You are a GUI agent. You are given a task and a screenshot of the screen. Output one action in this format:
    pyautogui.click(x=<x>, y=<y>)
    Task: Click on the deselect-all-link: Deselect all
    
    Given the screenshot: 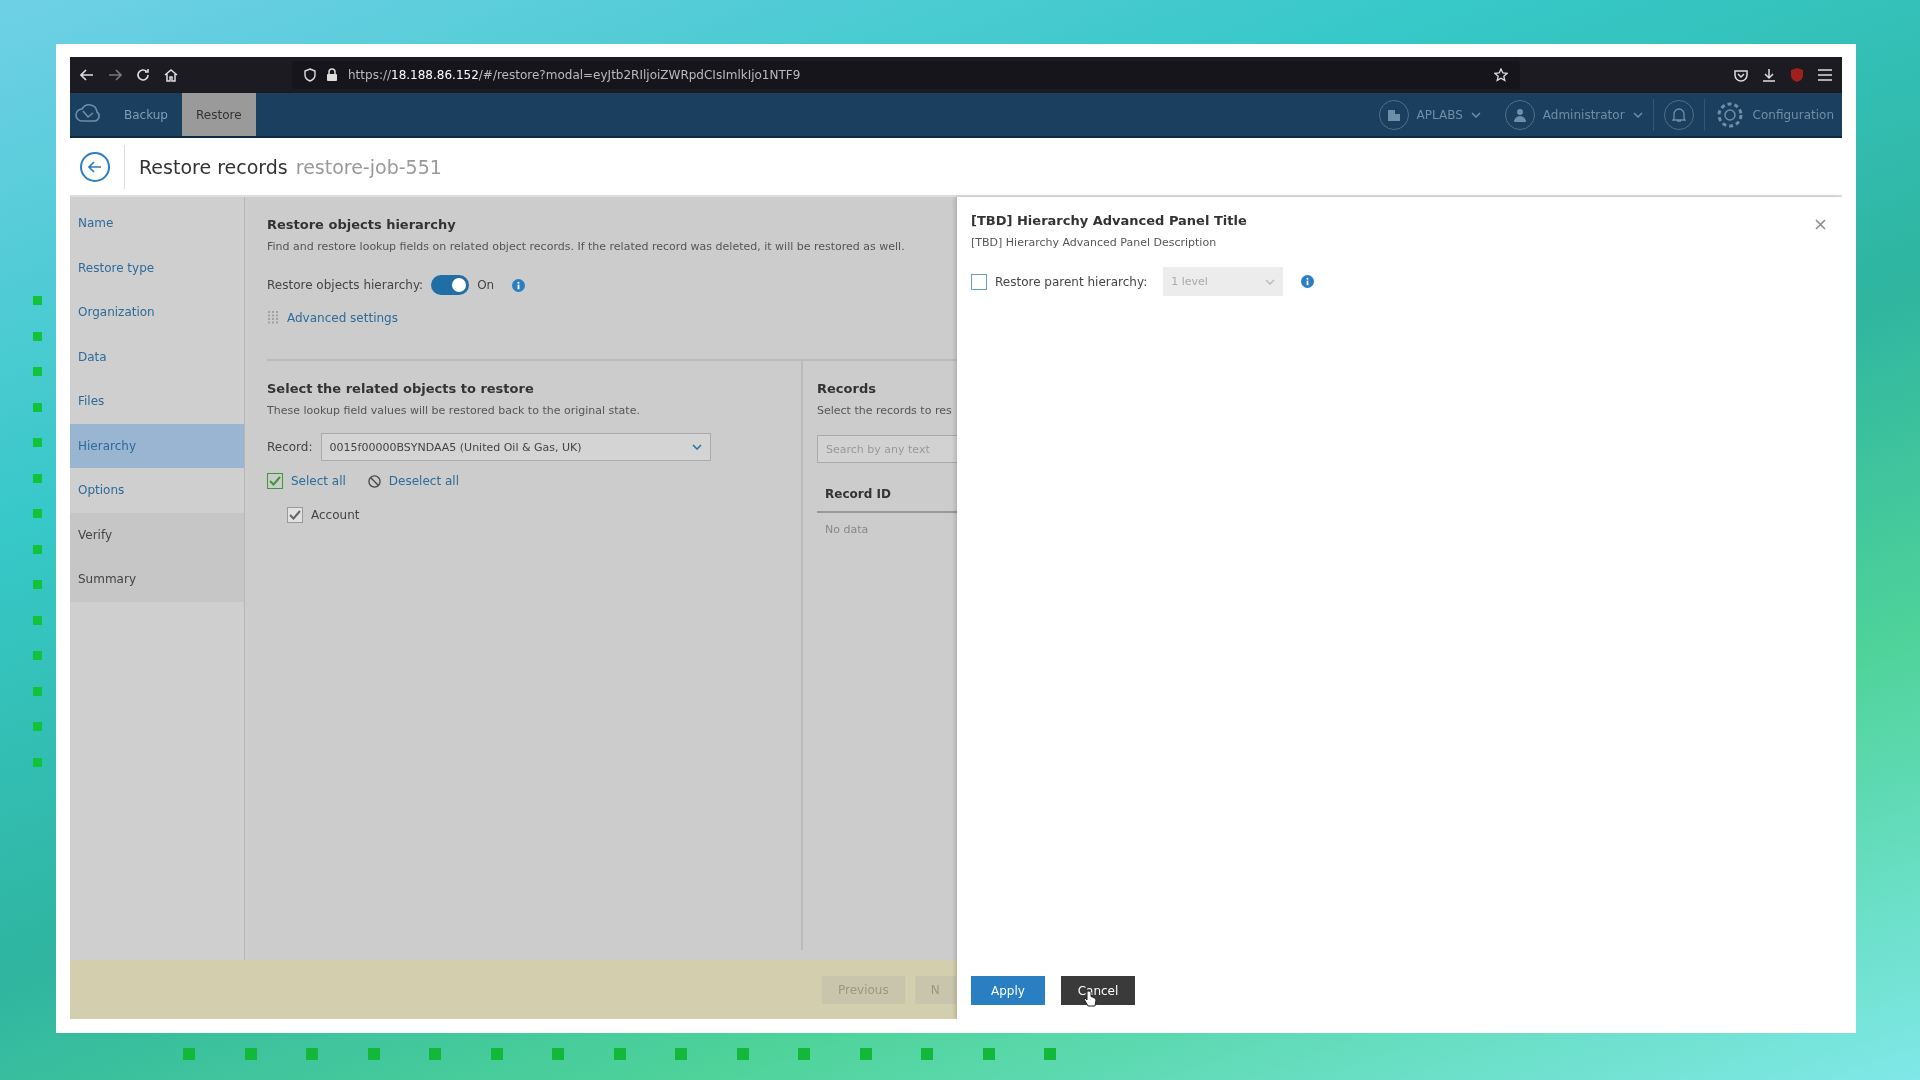 What is the action you would take?
    pyautogui.click(x=423, y=481)
    